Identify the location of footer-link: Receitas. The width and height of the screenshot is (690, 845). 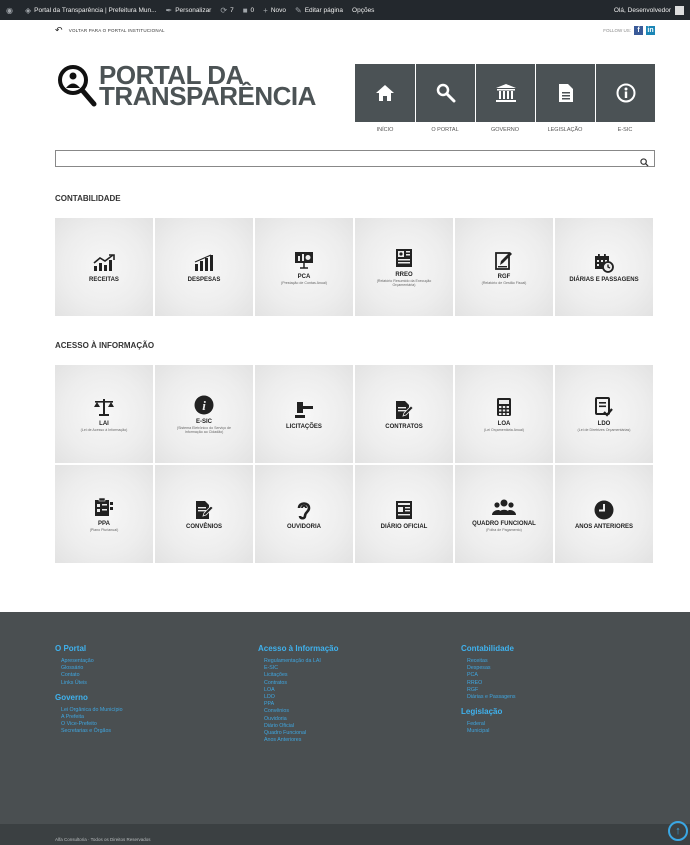
(491, 661).